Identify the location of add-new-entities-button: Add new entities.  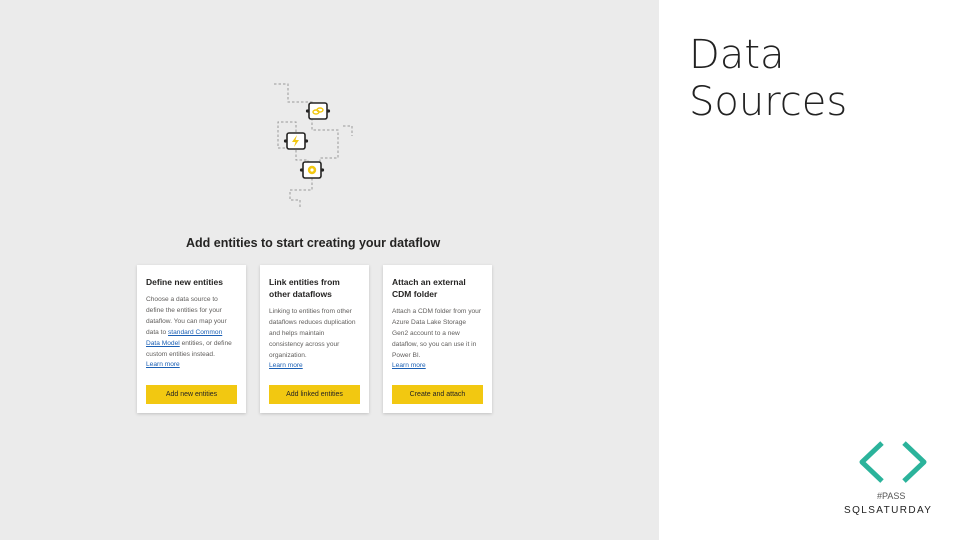
(191, 394).